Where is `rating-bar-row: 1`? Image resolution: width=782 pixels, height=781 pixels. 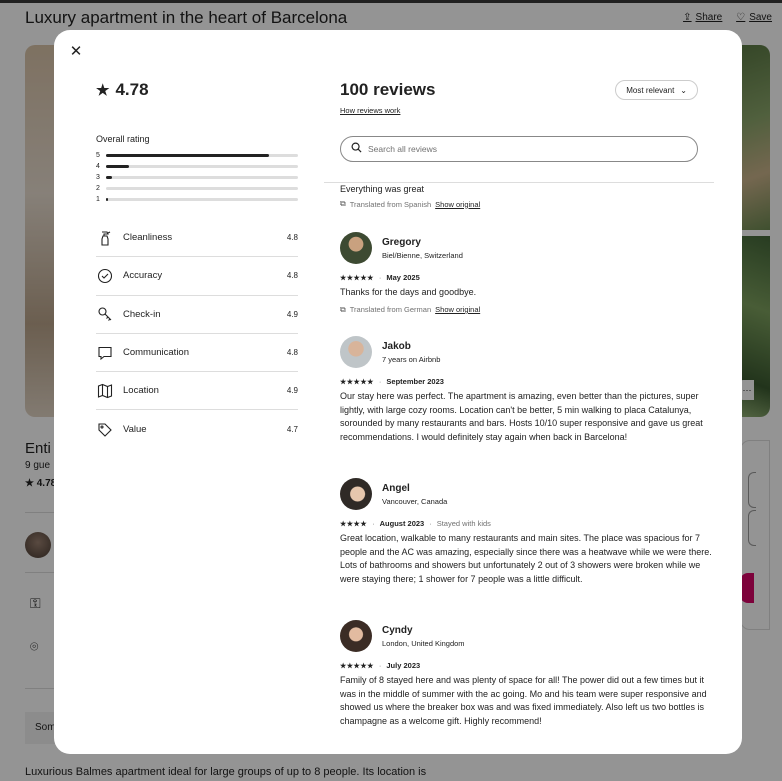 rating-bar-row: 1 is located at coordinates (197, 199).